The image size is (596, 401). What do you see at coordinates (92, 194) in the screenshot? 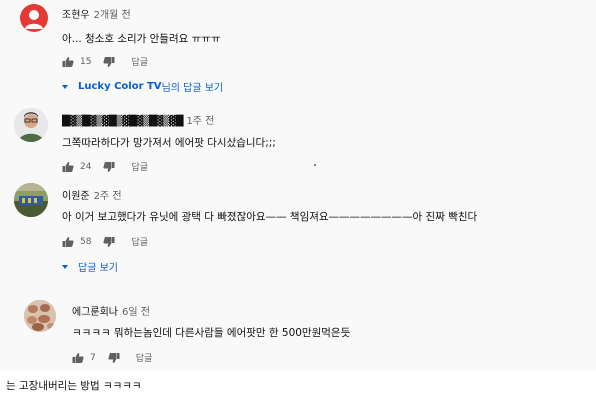
I see `comment-author-line: 이원준 2주 전` at bounding box center [92, 194].